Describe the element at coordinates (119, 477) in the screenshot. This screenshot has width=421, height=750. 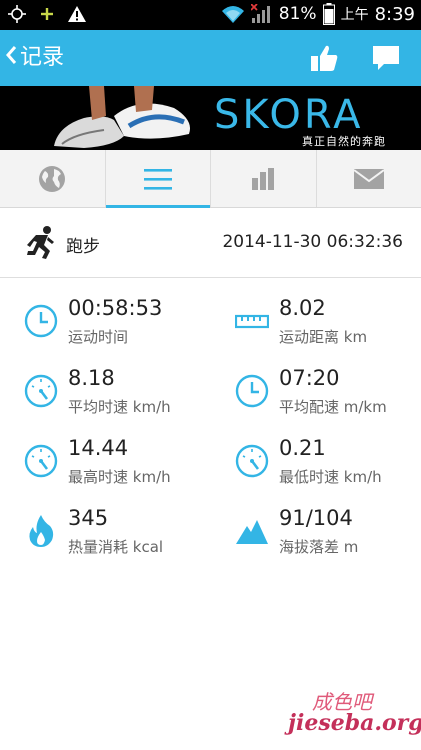
I see `stat-label: 最高时速 km/h` at that location.